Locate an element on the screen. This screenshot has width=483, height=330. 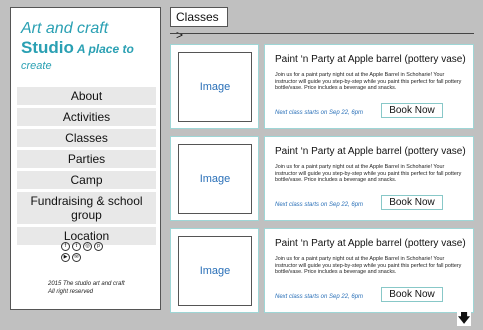
pinterest-icon: p is located at coordinates (98, 246).